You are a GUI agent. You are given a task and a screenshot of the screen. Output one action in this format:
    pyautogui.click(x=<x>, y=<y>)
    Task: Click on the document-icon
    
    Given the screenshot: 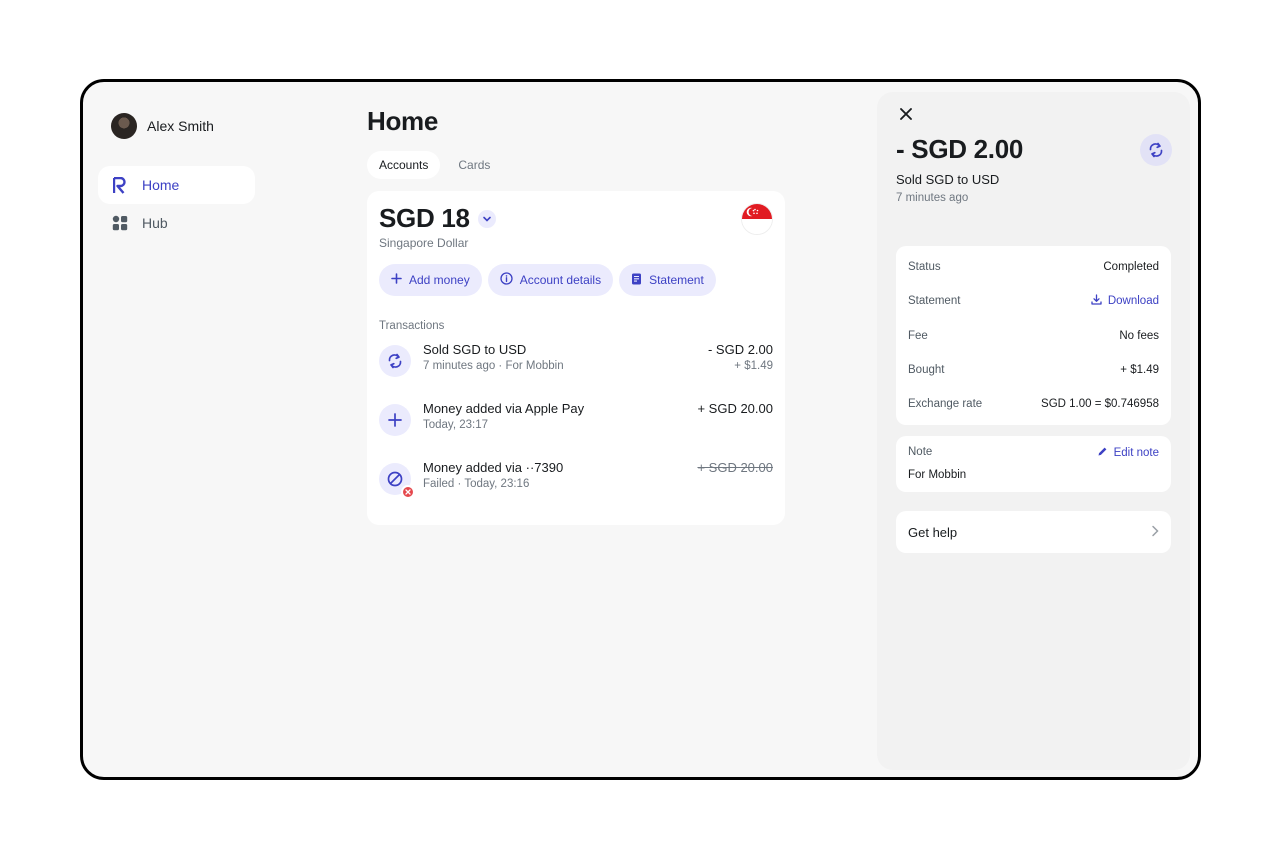 What is the action you would take?
    pyautogui.click(x=636, y=280)
    